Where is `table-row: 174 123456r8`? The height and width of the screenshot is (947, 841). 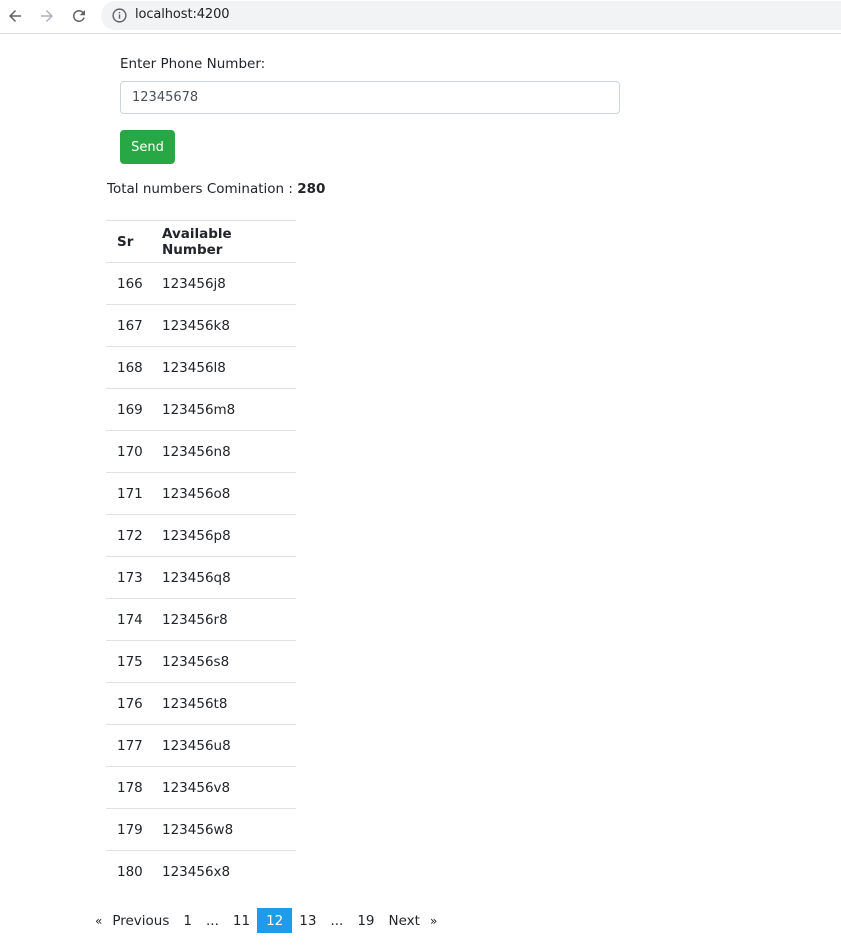
table-row: 174 123456r8 is located at coordinates (201, 619).